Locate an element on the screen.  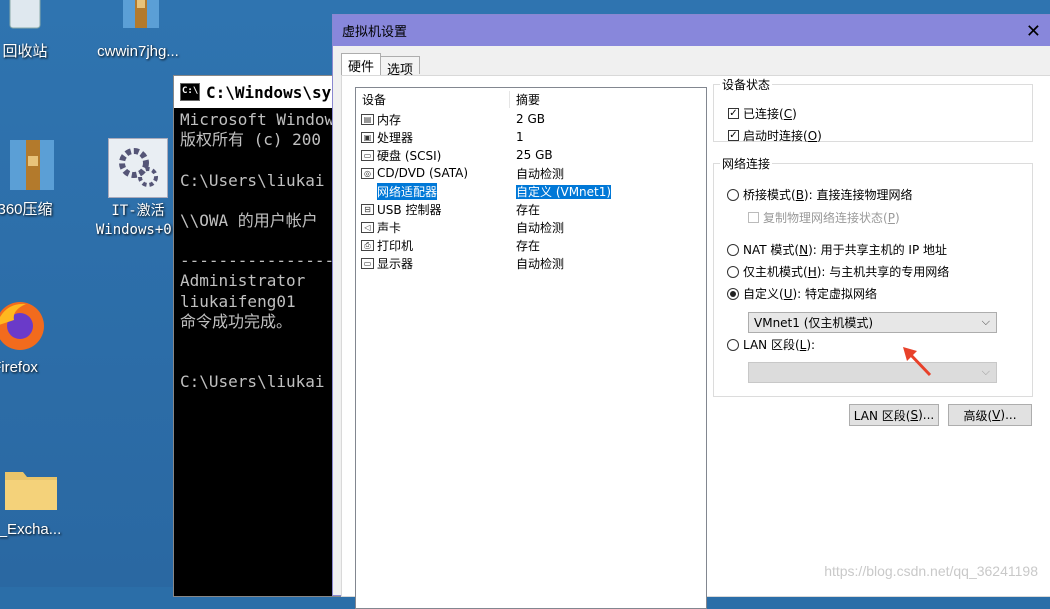
connect-on-start-checkbox: ✓ 启动时连接(O) is located at coordinates (775, 135).